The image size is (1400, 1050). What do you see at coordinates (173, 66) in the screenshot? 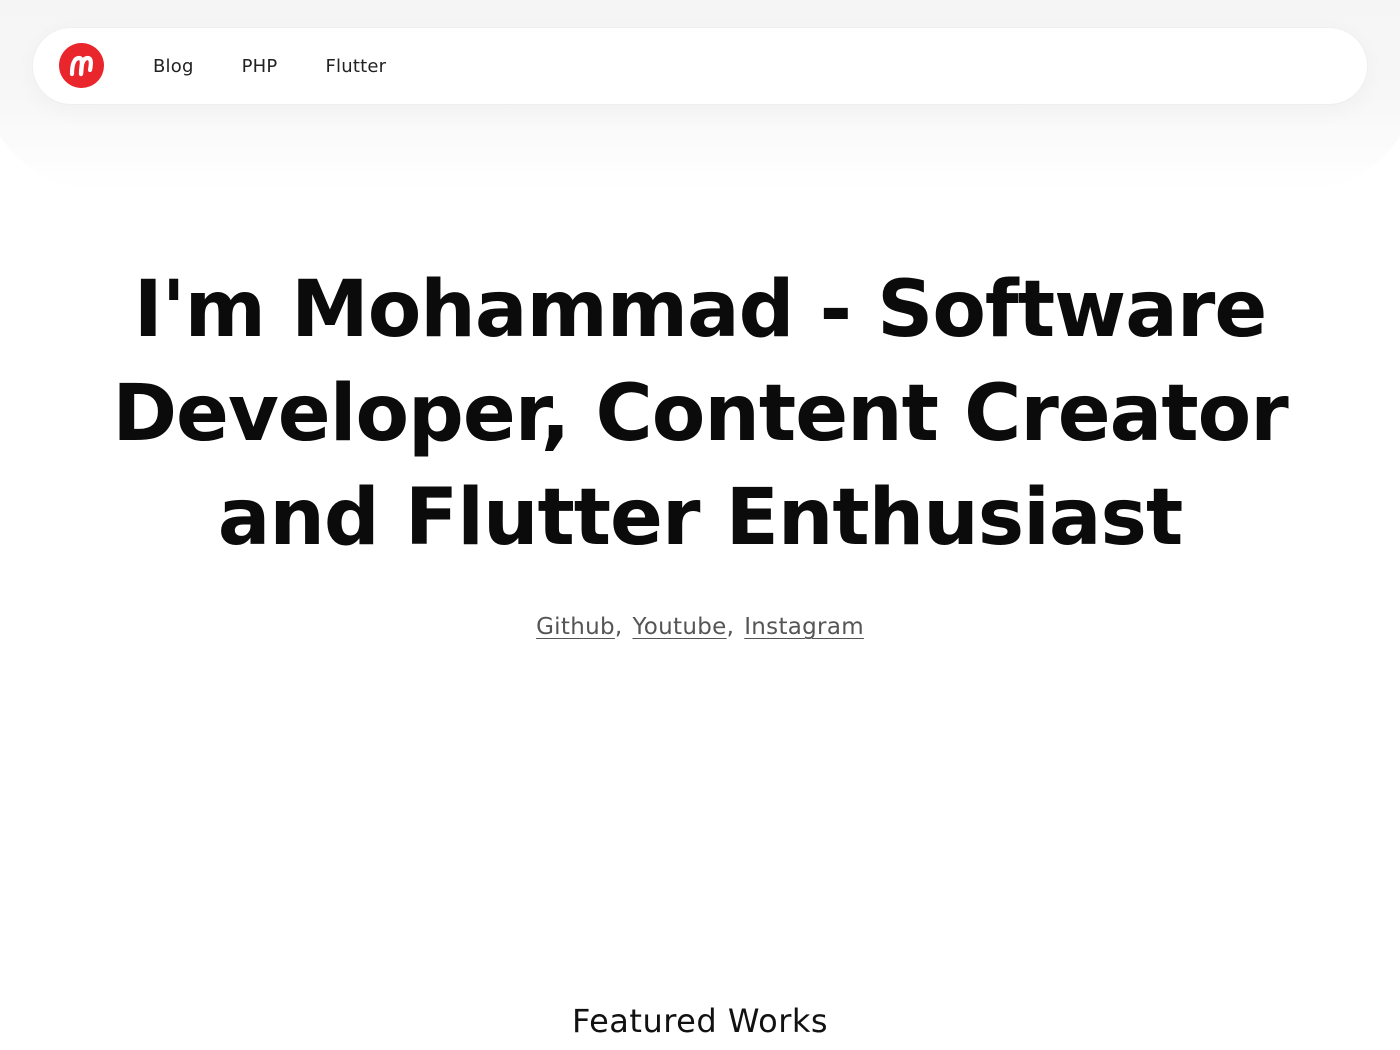
I see `nav-link-blog: Blog` at bounding box center [173, 66].